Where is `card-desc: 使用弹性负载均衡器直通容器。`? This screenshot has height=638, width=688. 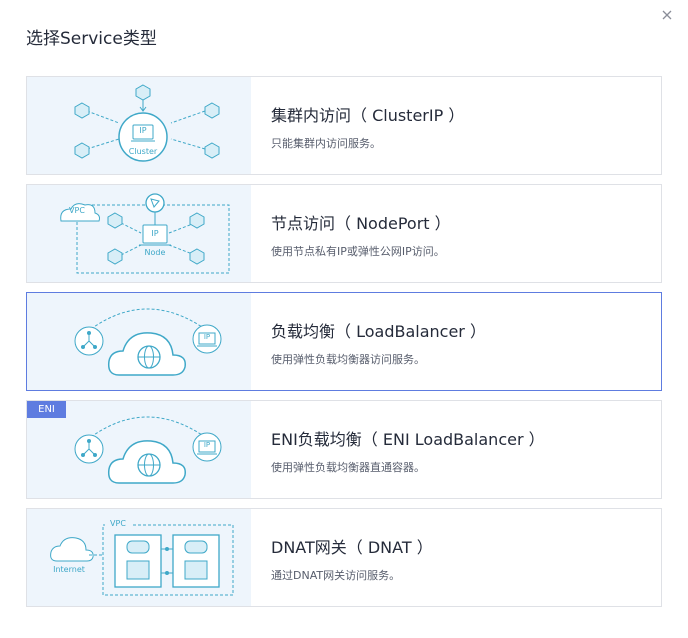 card-desc: 使用弹性负载均衡器直通容器。 is located at coordinates (348, 467).